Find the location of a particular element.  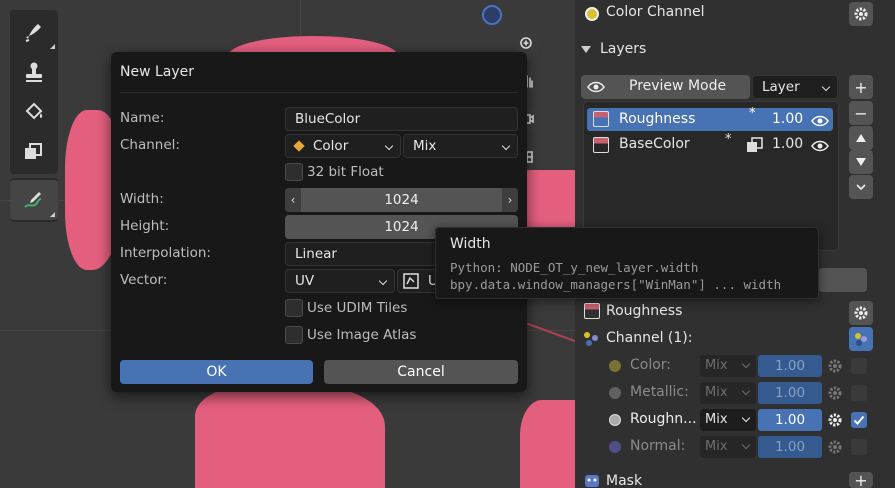

layer-settings-button is located at coordinates (861, 313).